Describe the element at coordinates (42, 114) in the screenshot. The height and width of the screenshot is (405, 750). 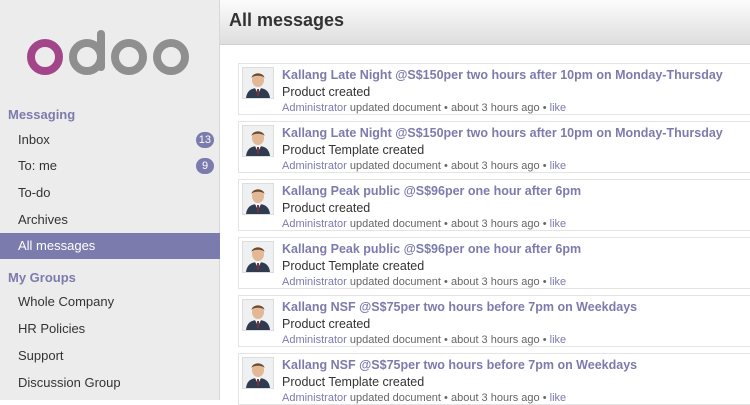
I see `messaging-section-title: Messaging` at that location.